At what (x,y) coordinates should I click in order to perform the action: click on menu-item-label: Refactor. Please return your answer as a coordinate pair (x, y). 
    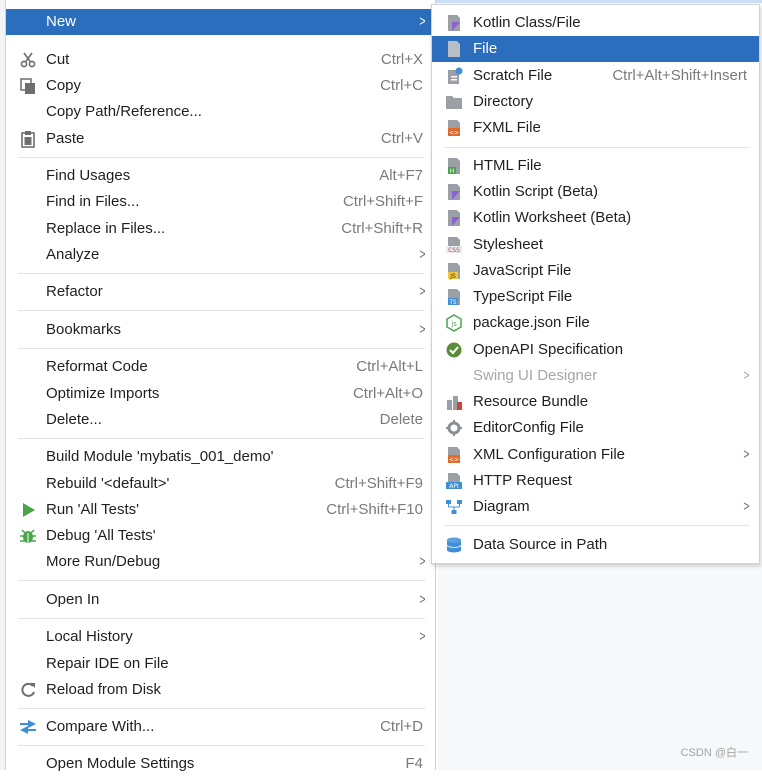
    Looking at the image, I should click on (74, 291).